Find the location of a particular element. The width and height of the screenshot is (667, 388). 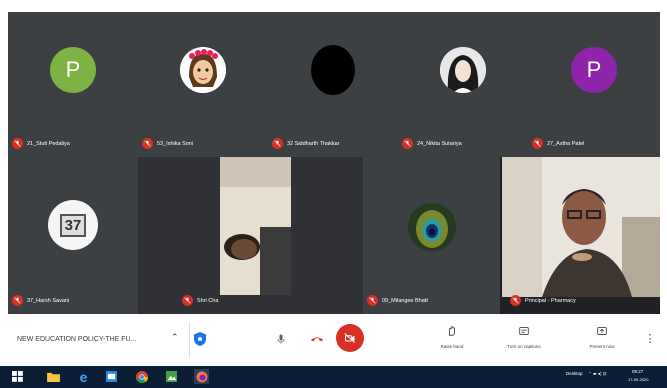

present-now-label: Present now is located at coordinates (602, 346).